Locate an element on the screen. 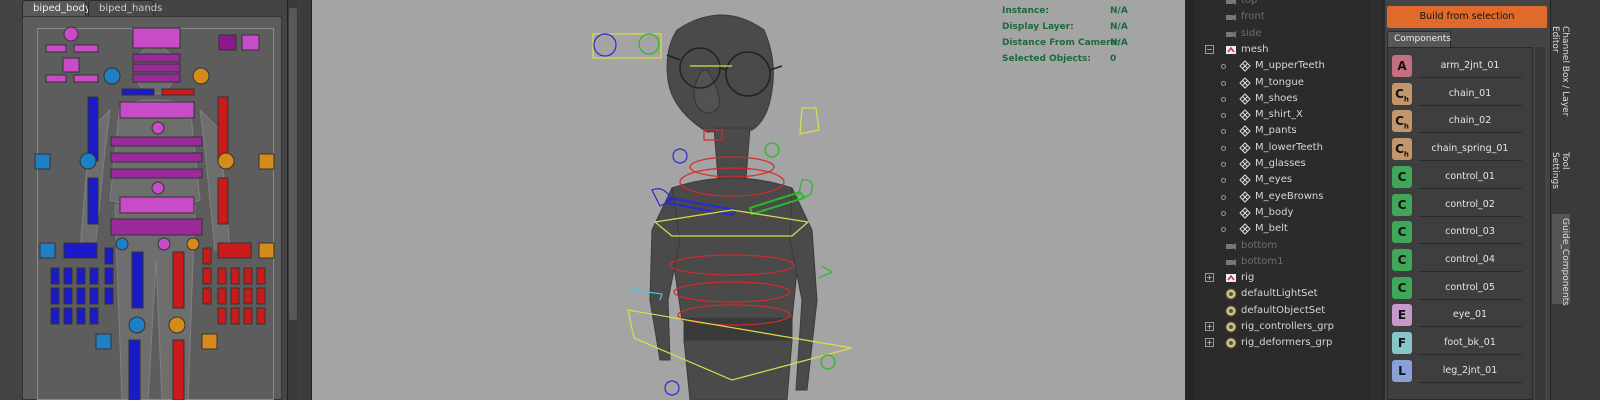  component-item: Ccontrol_04 is located at coordinates (1457, 261).